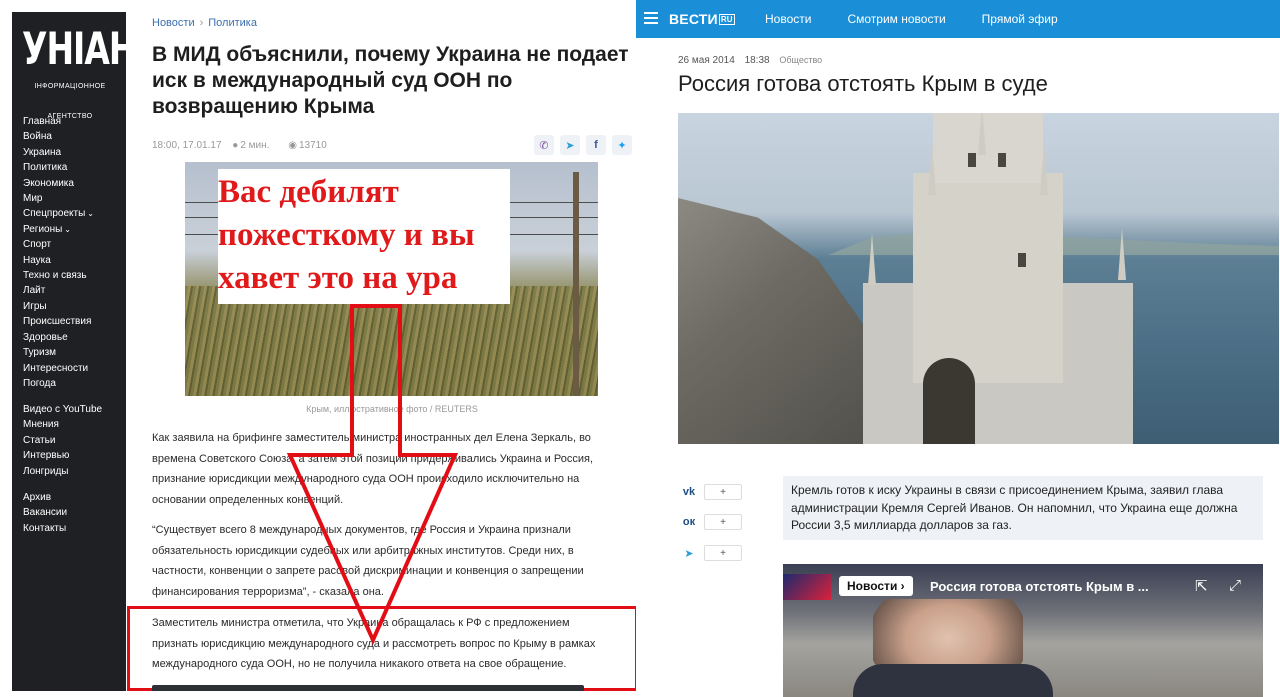 This screenshot has width=1280, height=697. I want to click on sidebar-item-4-nav-secondary: Интервью, so click(62, 455).